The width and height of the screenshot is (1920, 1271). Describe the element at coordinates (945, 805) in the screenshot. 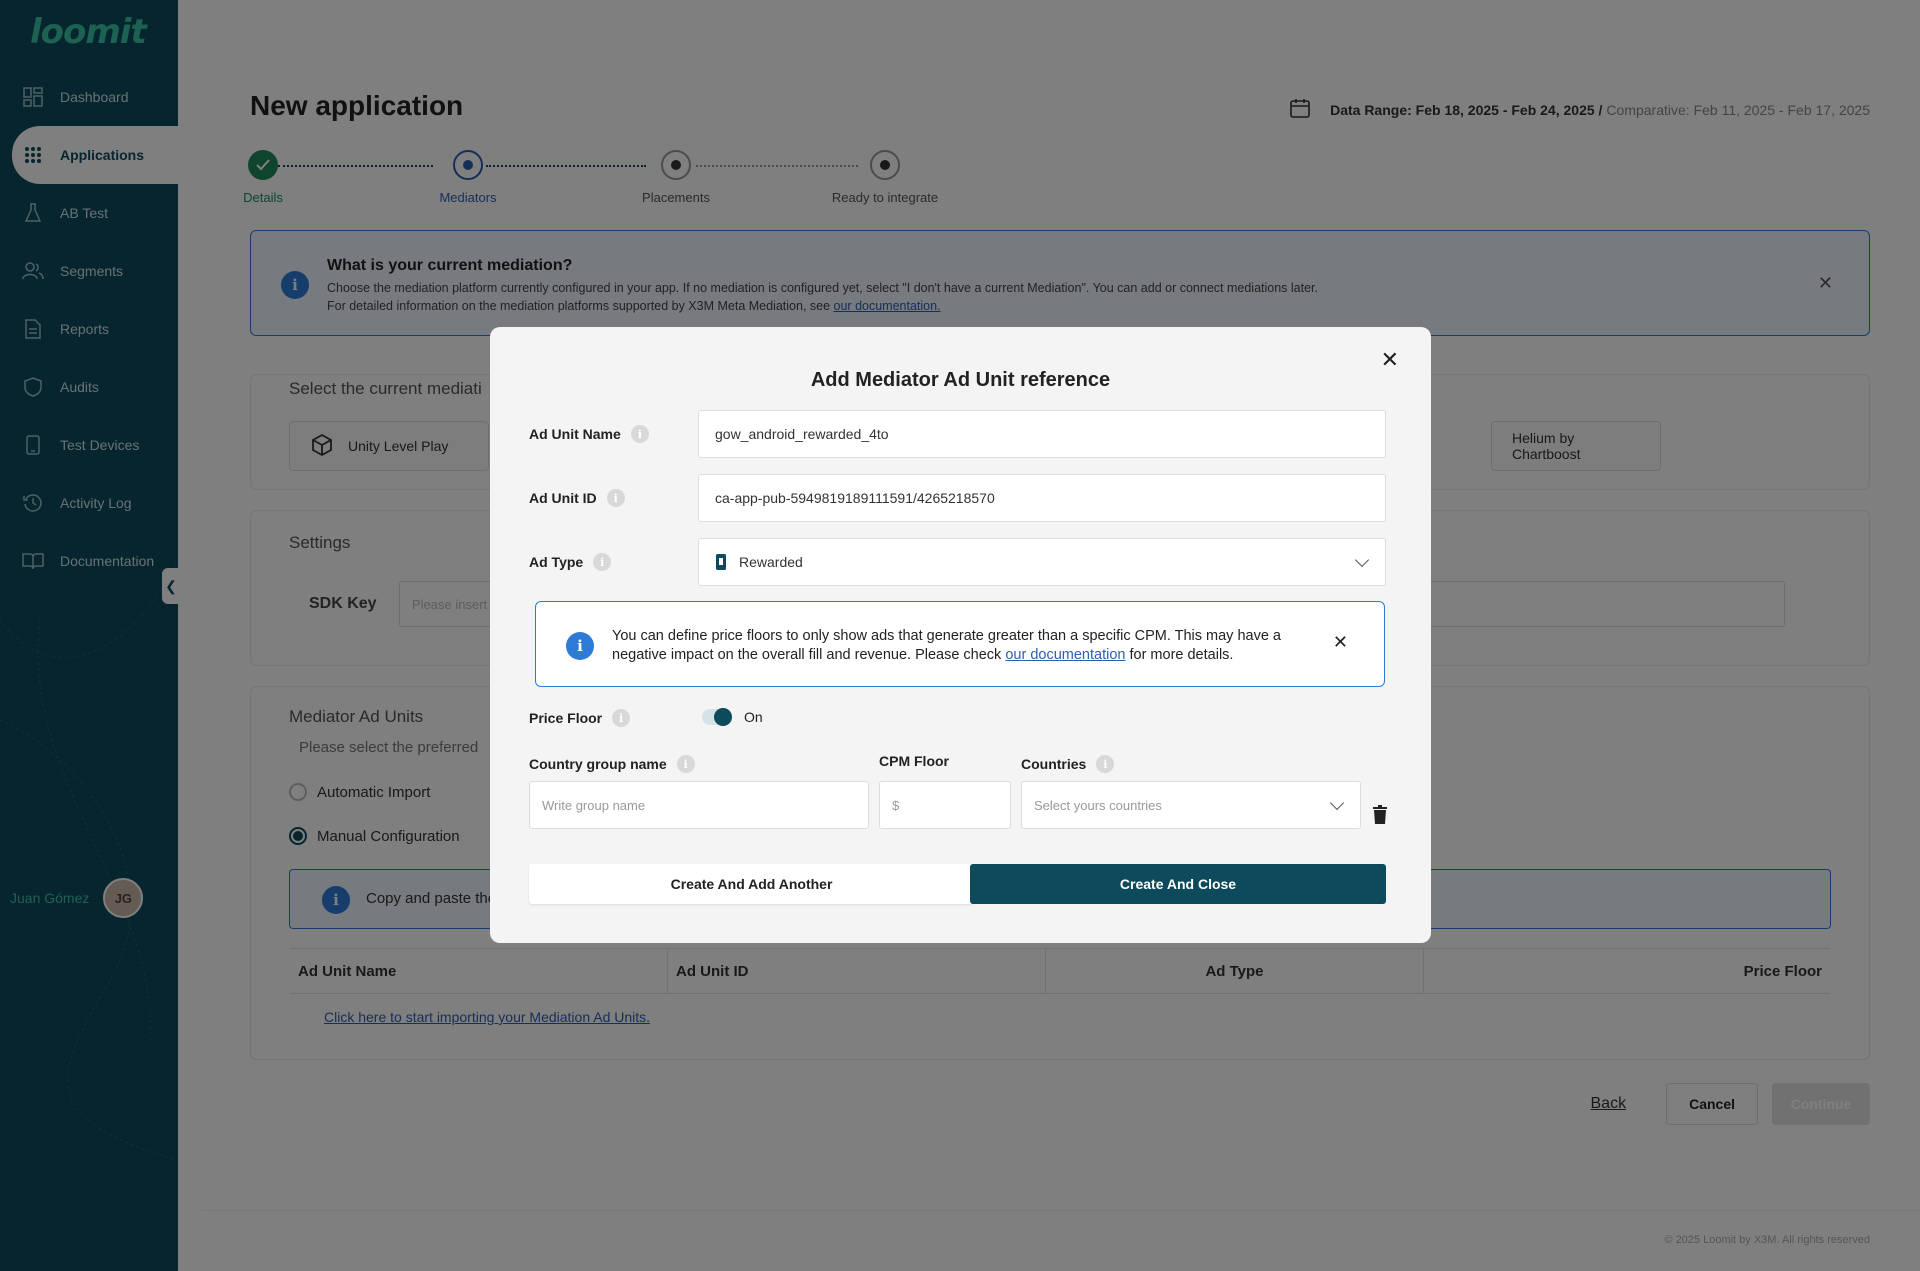

I see `cpm-floor-input: $` at that location.